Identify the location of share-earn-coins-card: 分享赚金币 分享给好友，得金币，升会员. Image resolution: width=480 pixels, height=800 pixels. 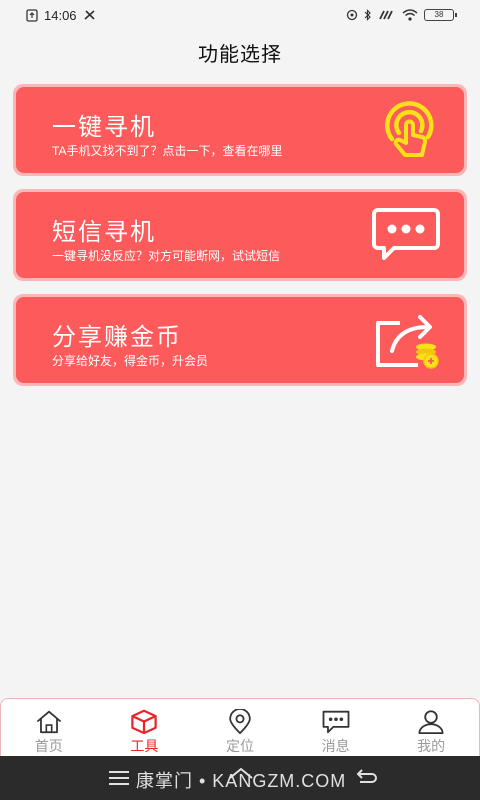
(240, 340).